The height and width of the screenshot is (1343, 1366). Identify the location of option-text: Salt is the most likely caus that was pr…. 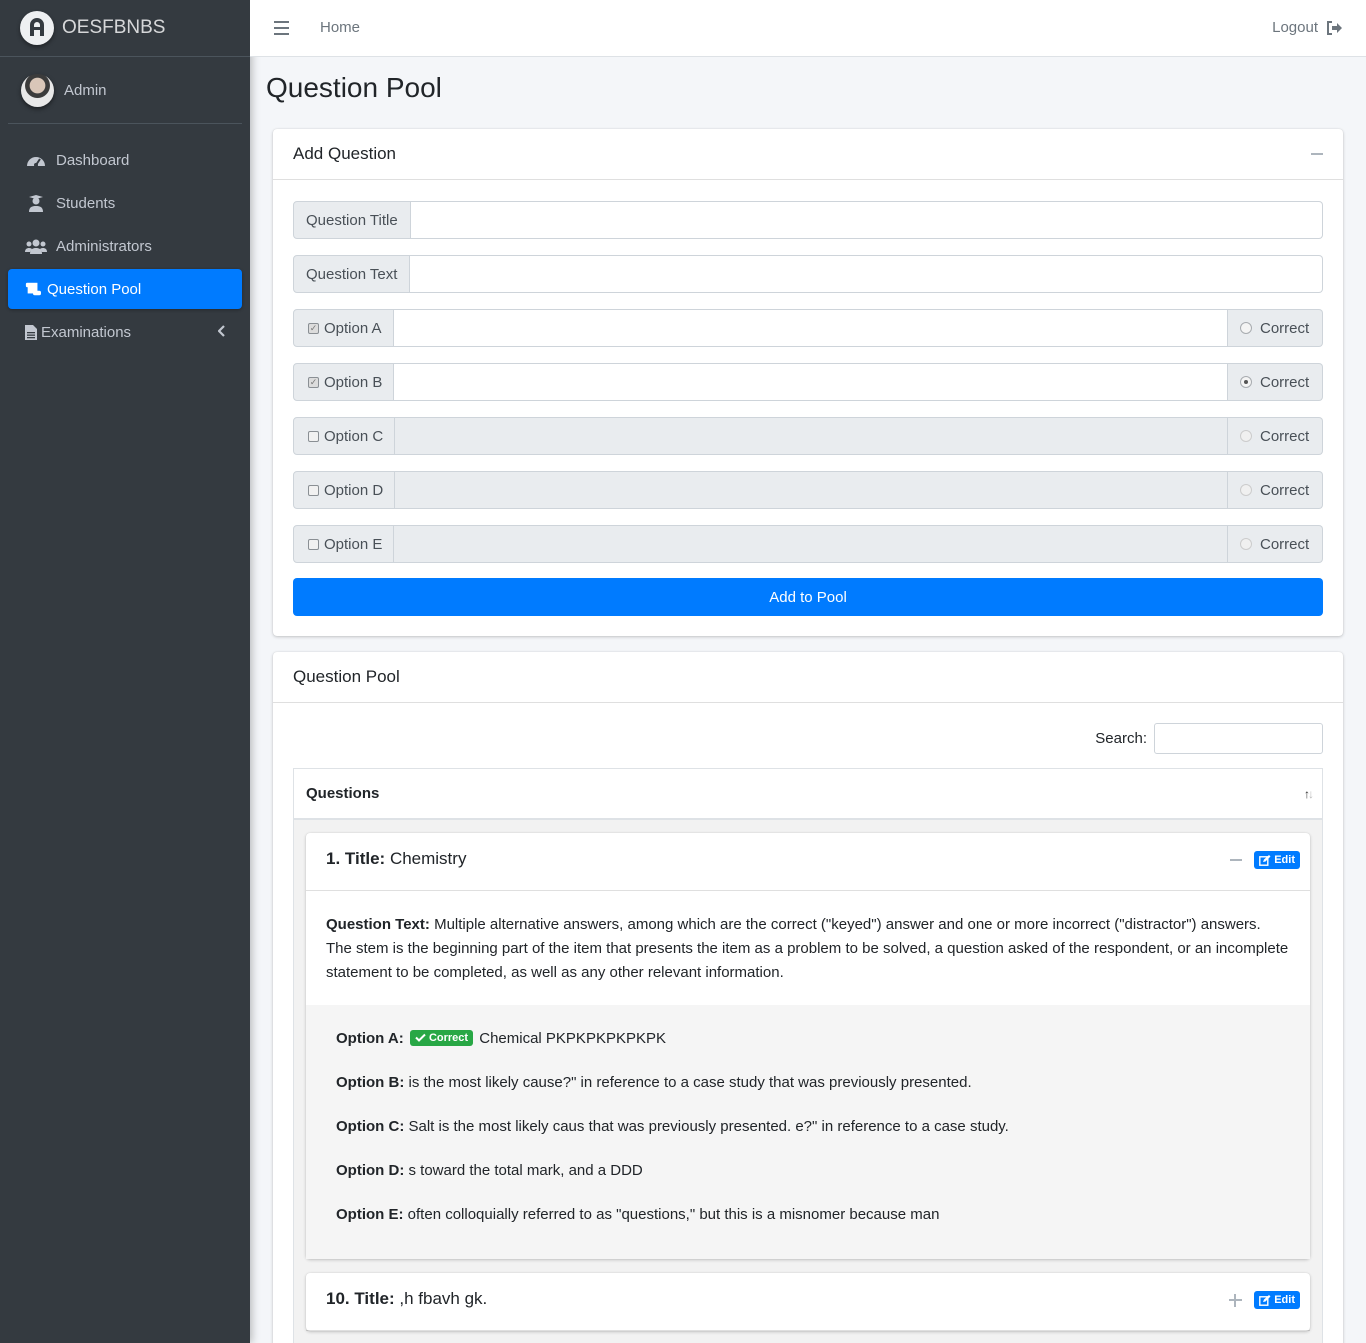
(708, 1126).